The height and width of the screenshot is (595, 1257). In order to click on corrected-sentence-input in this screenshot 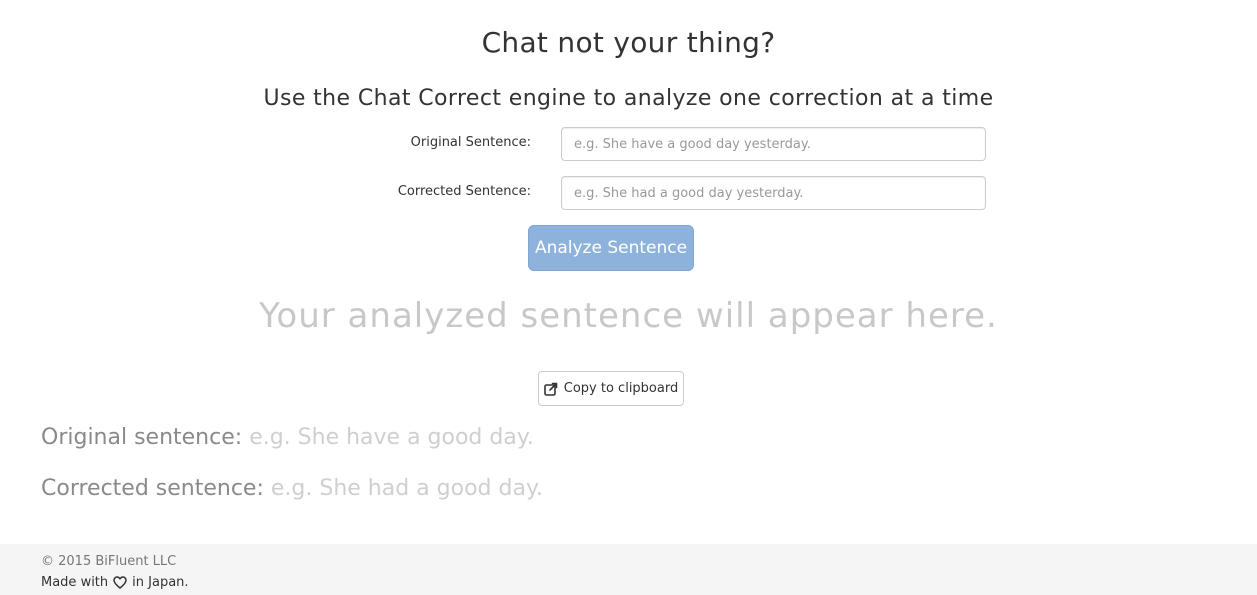, I will do `click(773, 193)`.